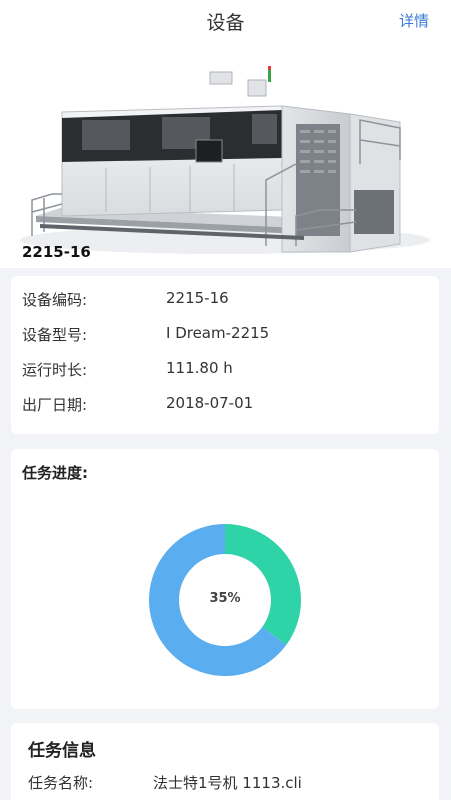 This screenshot has width=451, height=800. What do you see at coordinates (225, 23) in the screenshot?
I see `page-title: 设备` at bounding box center [225, 23].